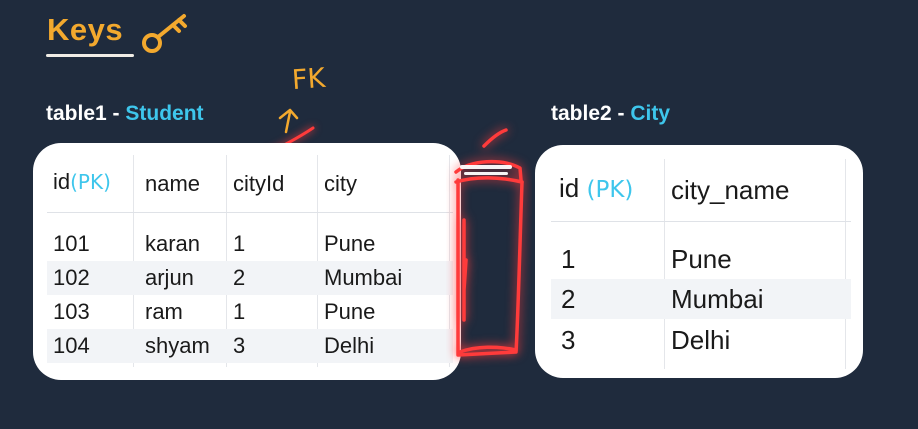 The image size is (918, 429). What do you see at coordinates (250, 278) in the screenshot?
I see `table-row: 102 arjun 2 Mumbai` at bounding box center [250, 278].